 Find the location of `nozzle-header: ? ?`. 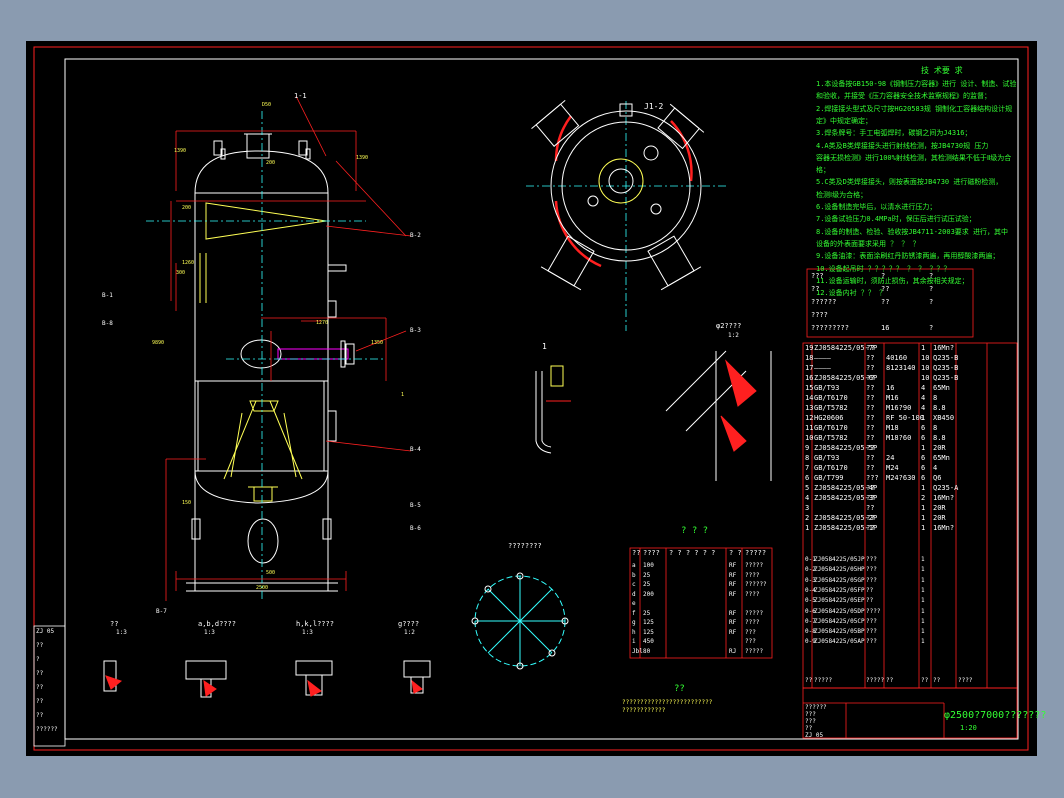

nozzle-header: ? ? is located at coordinates (735, 553).